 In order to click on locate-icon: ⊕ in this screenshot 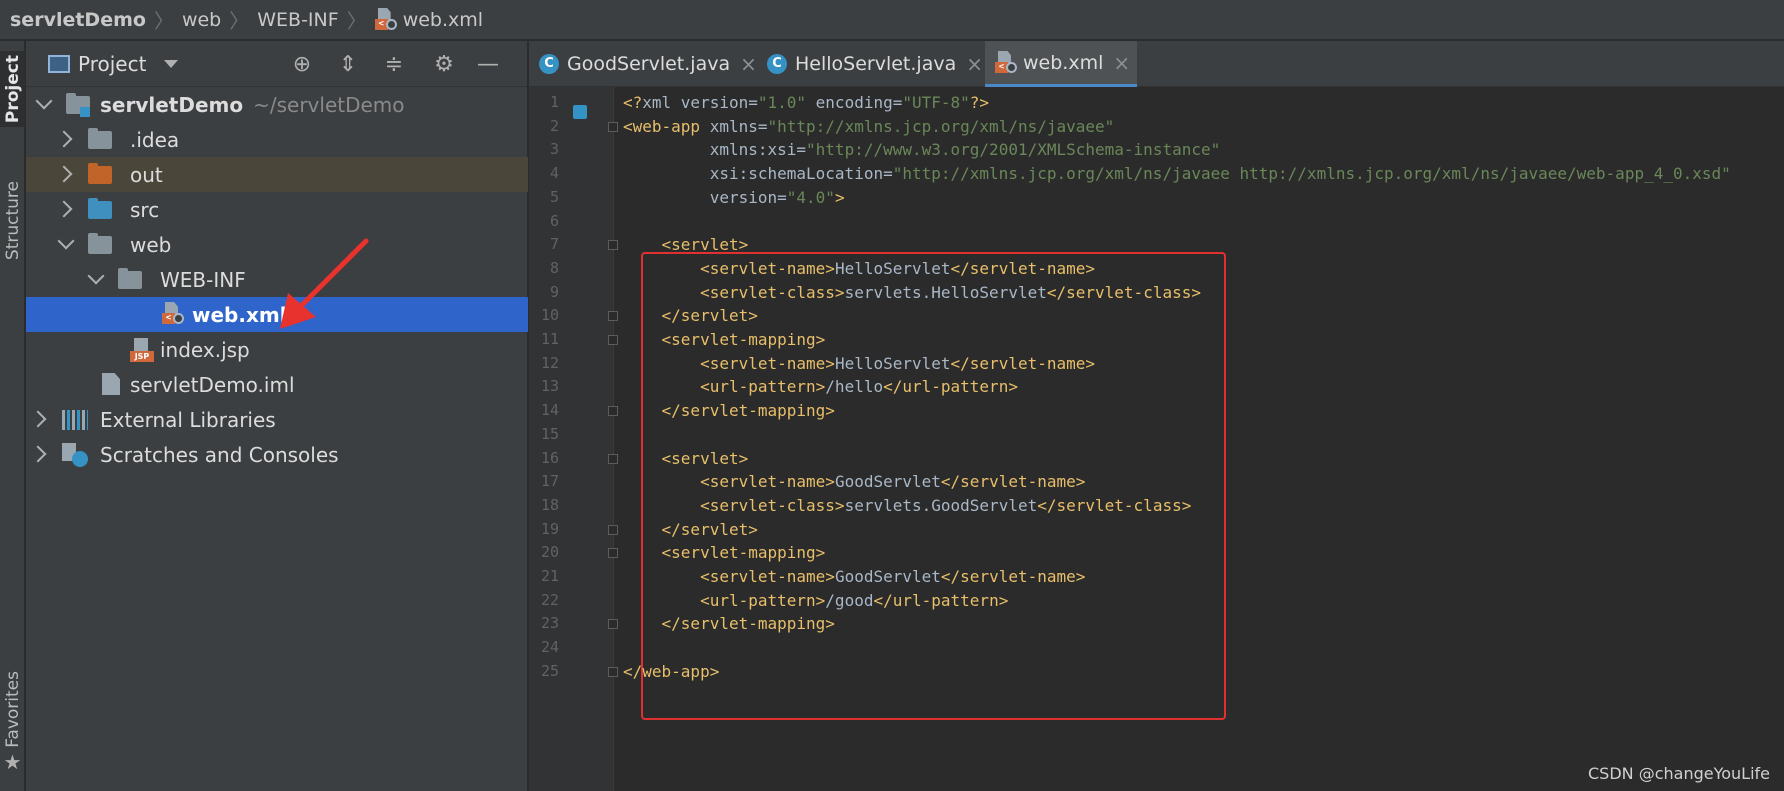, I will do `click(302, 65)`.